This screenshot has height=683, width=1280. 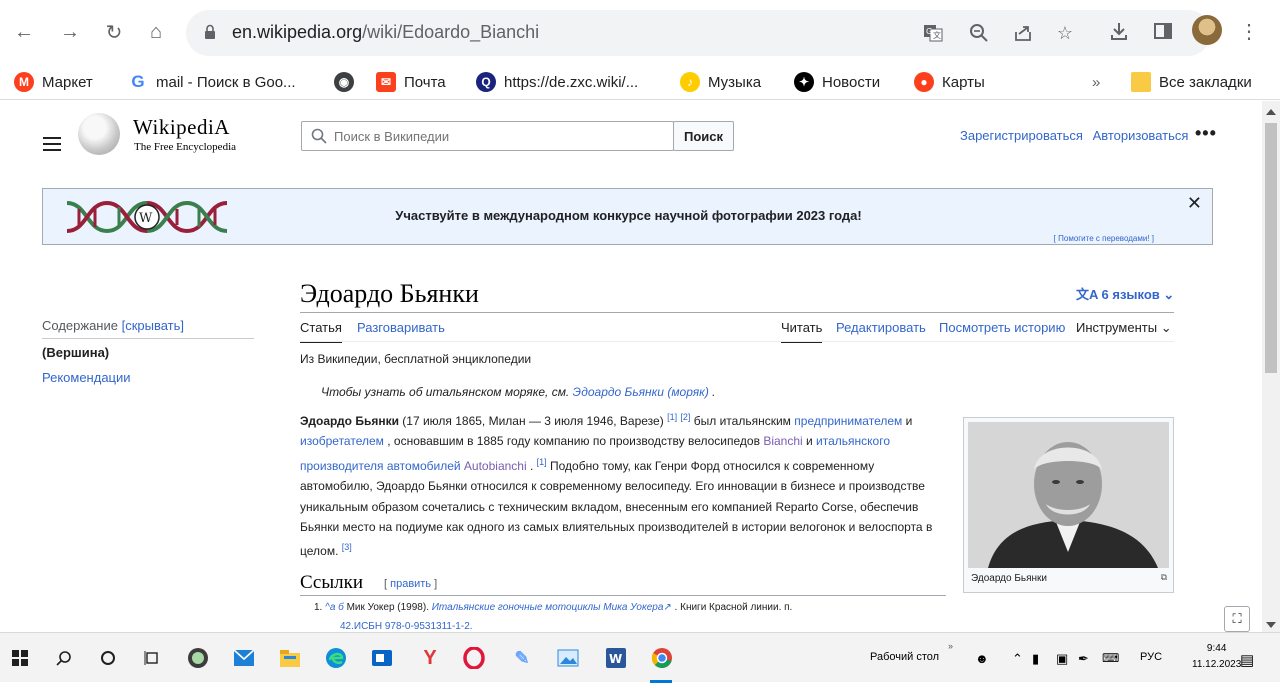 I want to click on menu-kebab-icon: ⋮, so click(x=1249, y=31).